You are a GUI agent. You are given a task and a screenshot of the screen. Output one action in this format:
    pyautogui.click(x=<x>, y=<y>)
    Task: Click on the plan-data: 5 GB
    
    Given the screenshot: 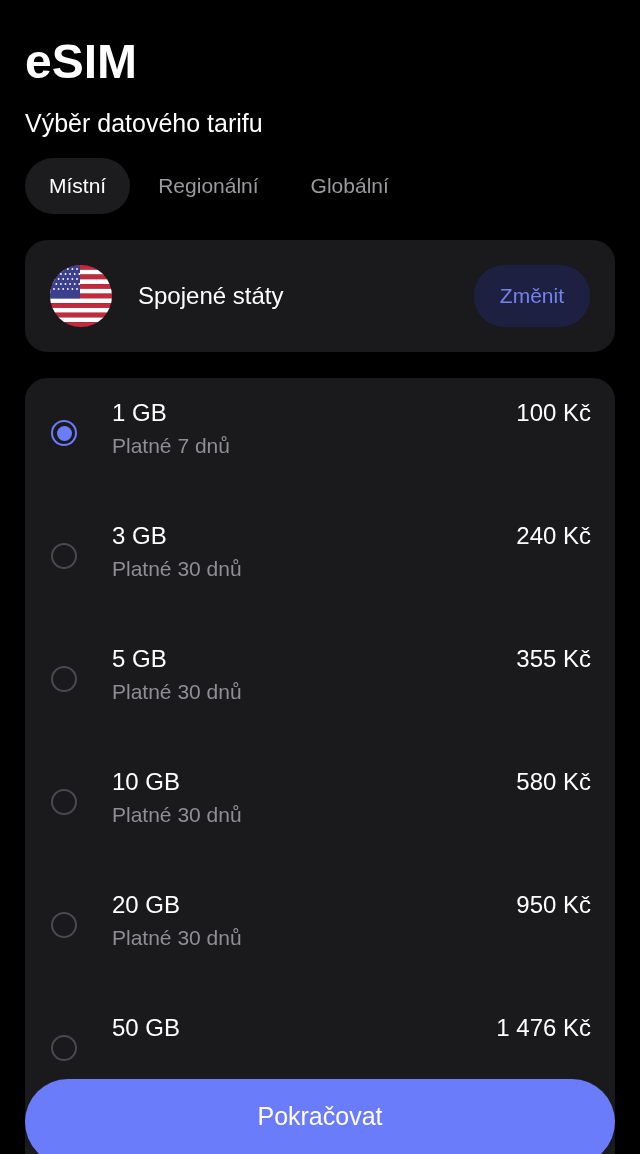 What is the action you would take?
    pyautogui.click(x=140, y=659)
    